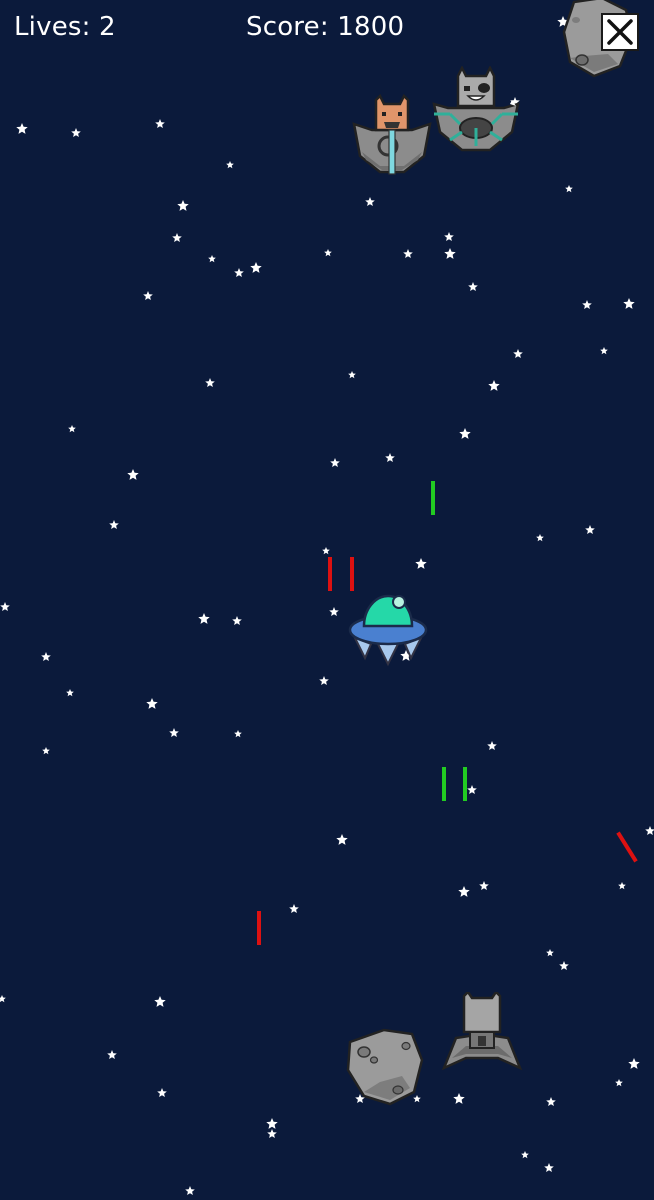 This screenshot has height=1200, width=654. I want to click on asteroid-icon, so click(385, 1067).